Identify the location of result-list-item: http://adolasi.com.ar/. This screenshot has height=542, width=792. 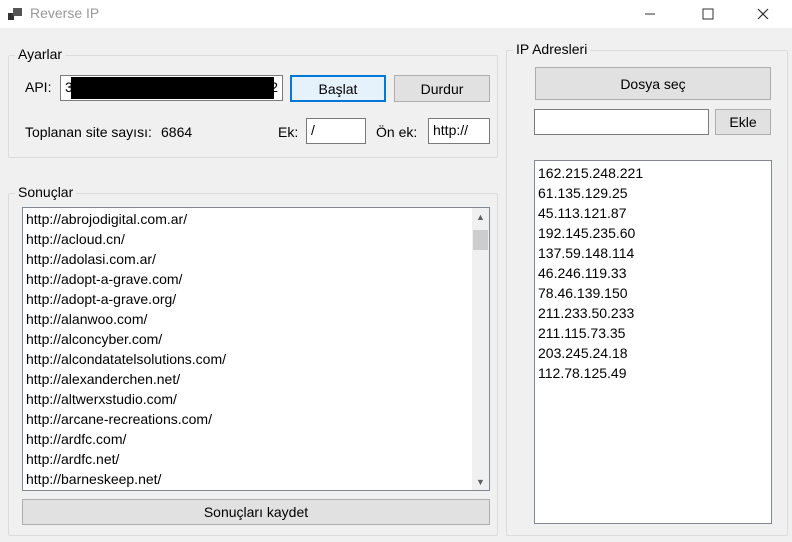
(246, 259).